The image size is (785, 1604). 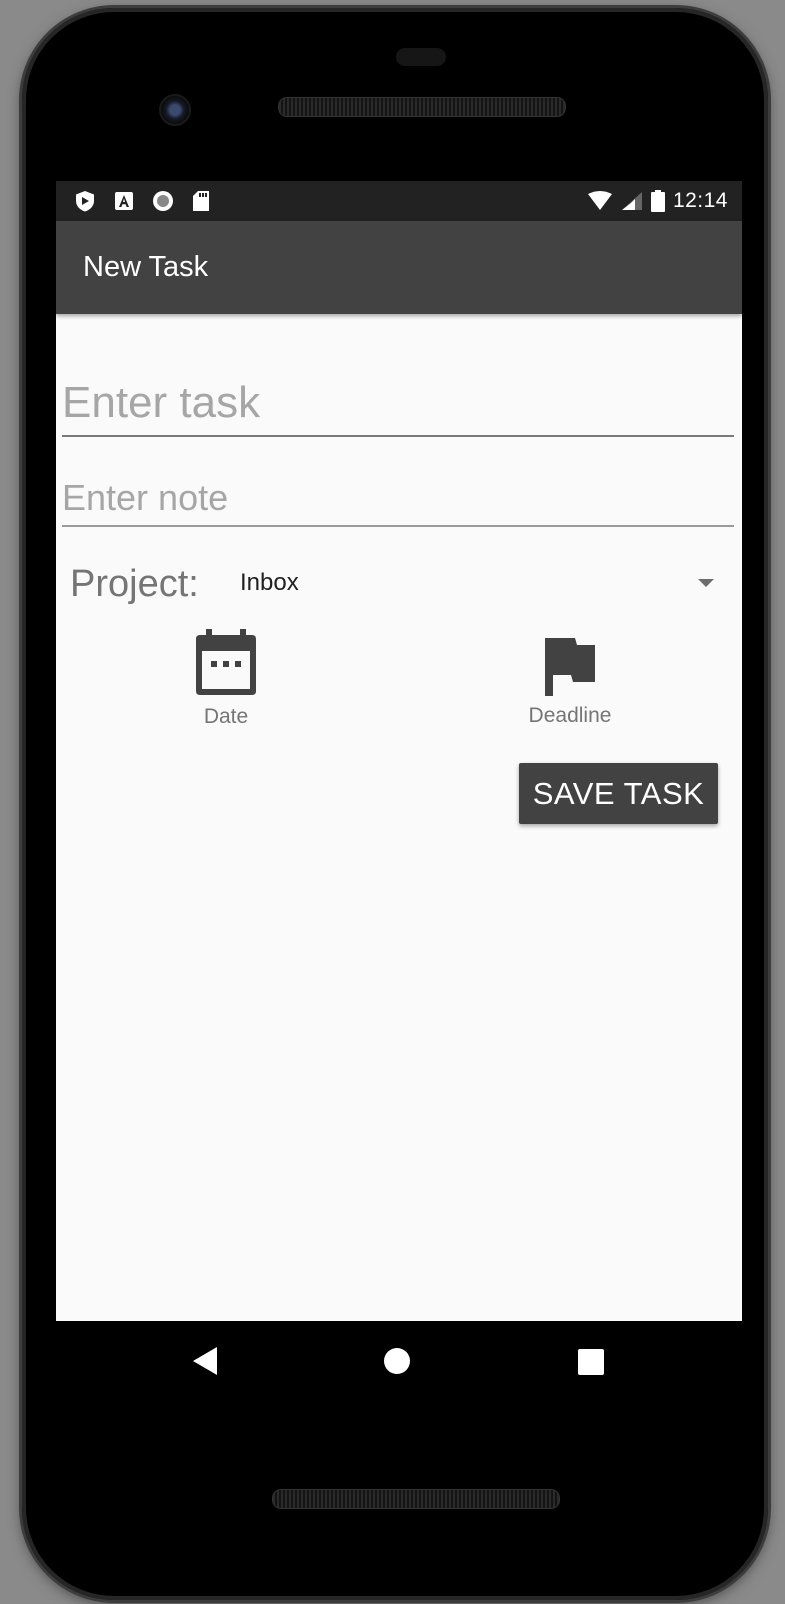 What do you see at coordinates (631, 201) in the screenshot?
I see `signal-icon` at bounding box center [631, 201].